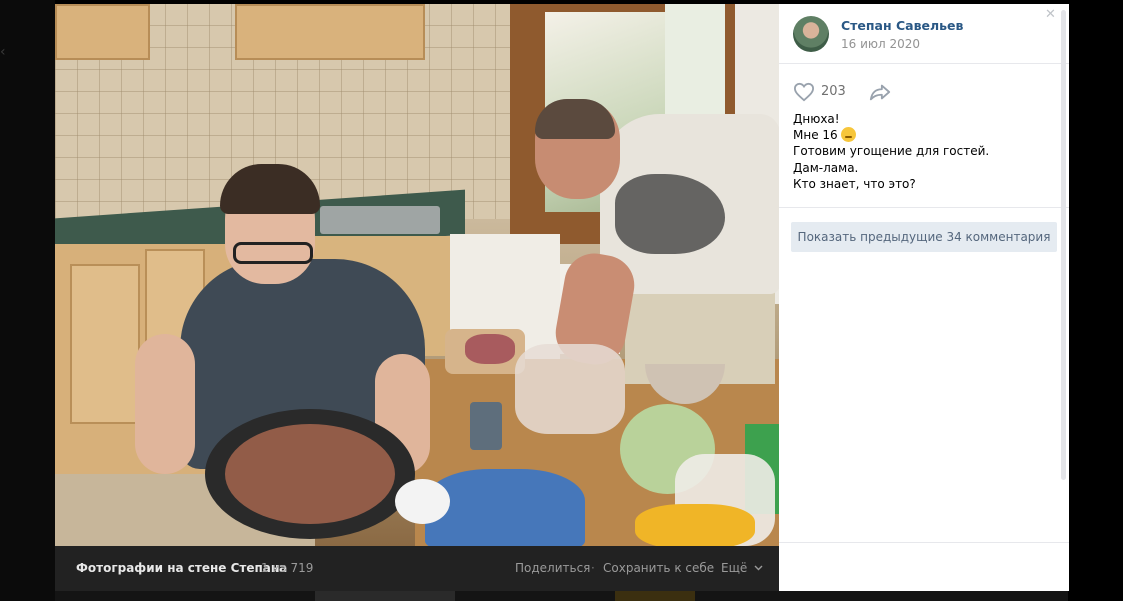 The width and height of the screenshot is (1123, 601). Describe the element at coordinates (561, 596) in the screenshot. I see `backdrop-bottom` at that location.